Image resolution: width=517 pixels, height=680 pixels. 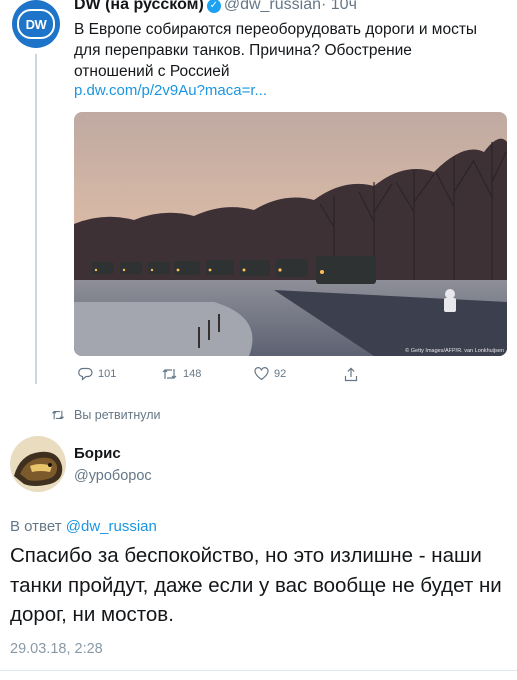 I want to click on reply-icon, so click(x=85, y=374).